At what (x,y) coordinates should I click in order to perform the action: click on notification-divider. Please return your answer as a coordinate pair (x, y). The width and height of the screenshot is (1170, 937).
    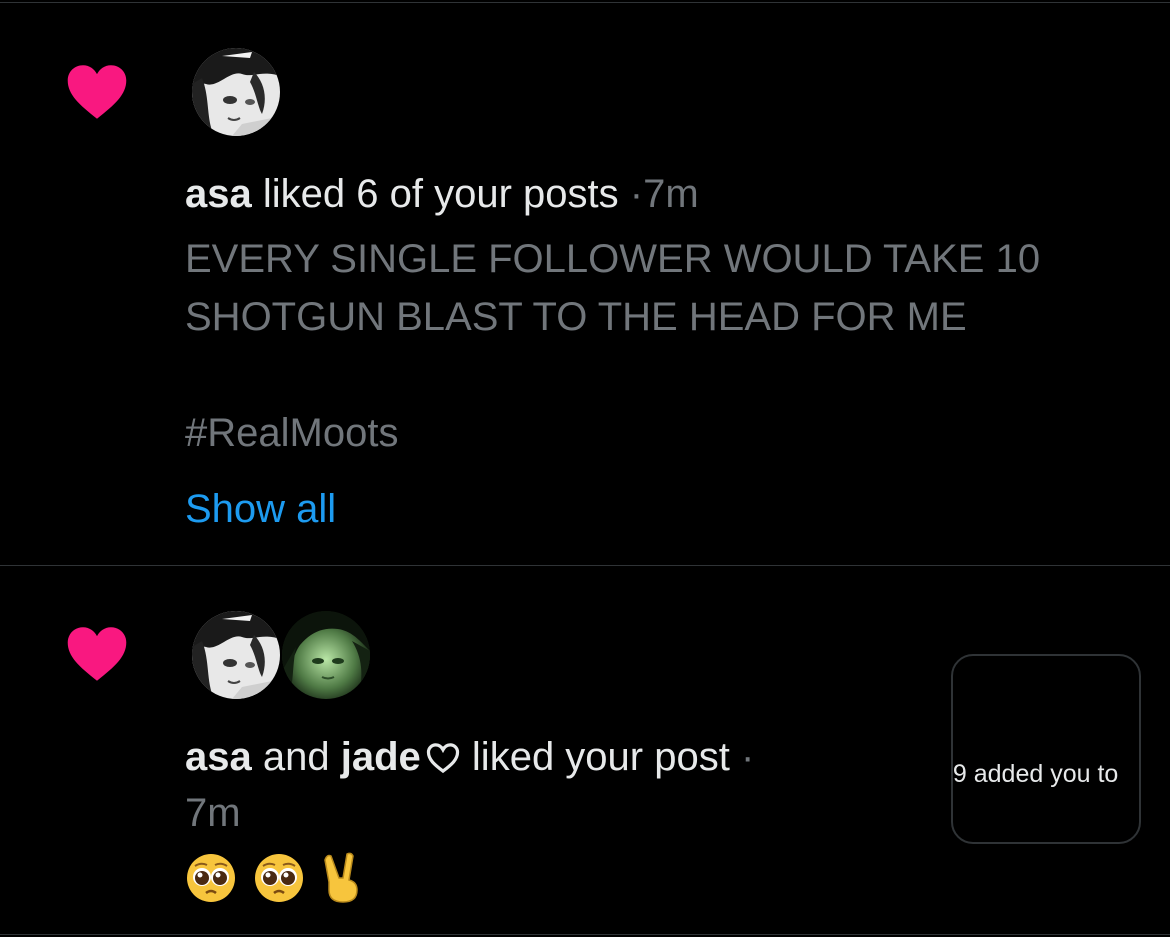
    Looking at the image, I should click on (585, 565).